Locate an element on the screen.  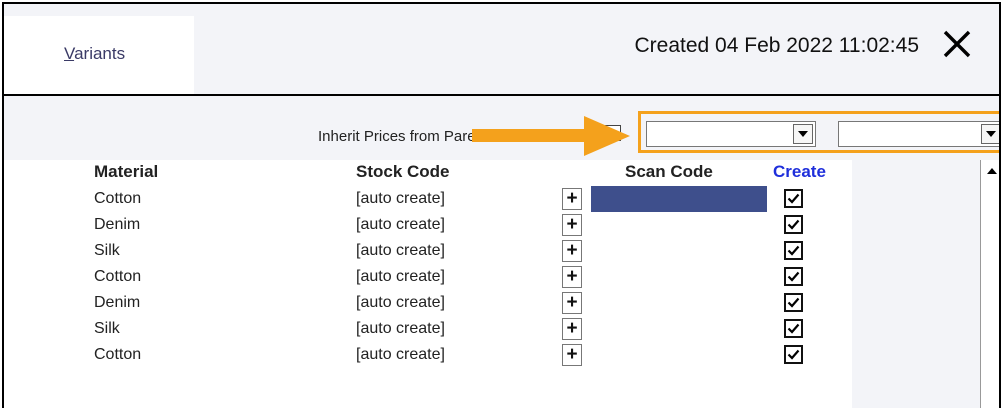
tab-variants-label: ariants is located at coordinates (100, 53).